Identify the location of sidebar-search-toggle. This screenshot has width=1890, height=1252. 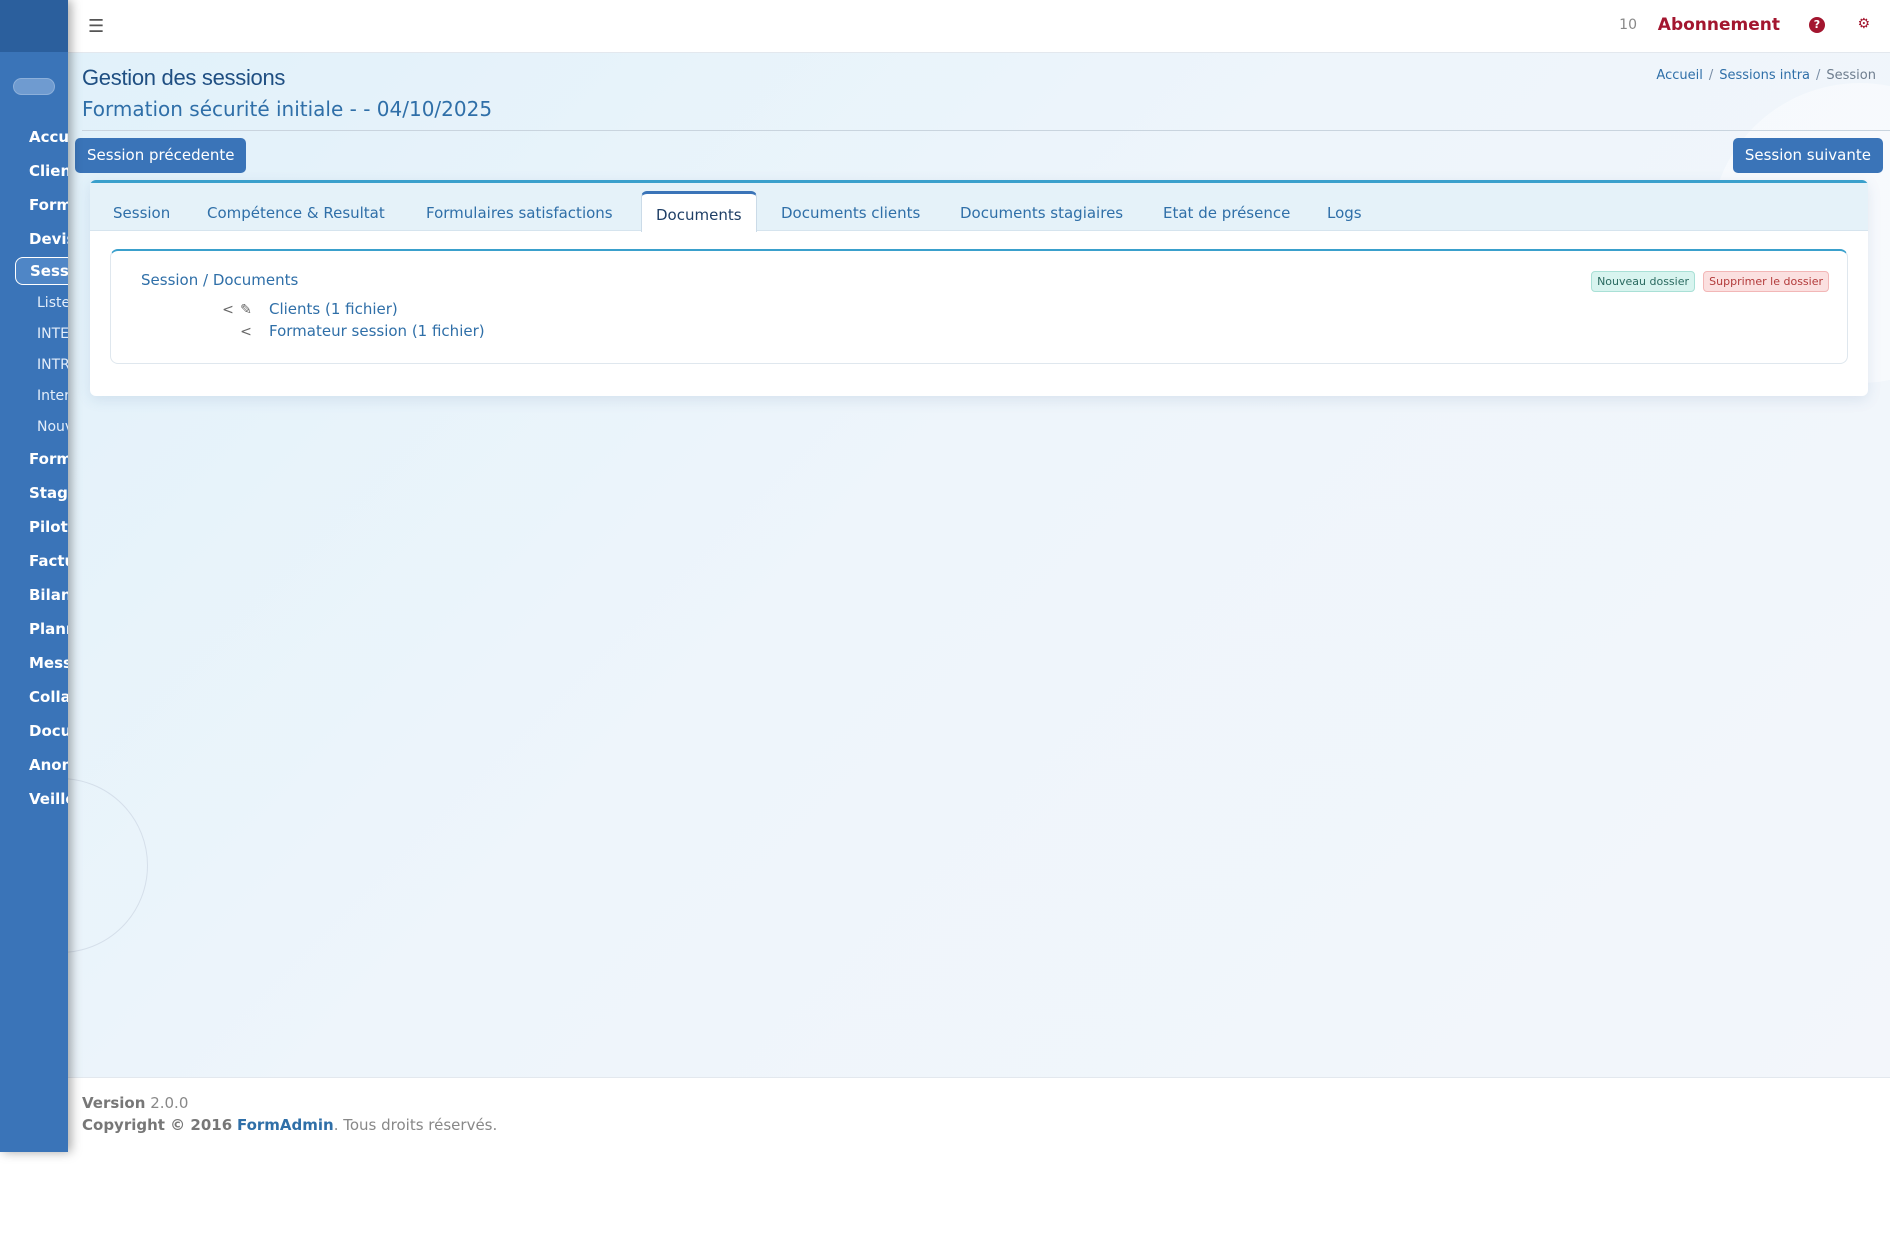
(34, 86).